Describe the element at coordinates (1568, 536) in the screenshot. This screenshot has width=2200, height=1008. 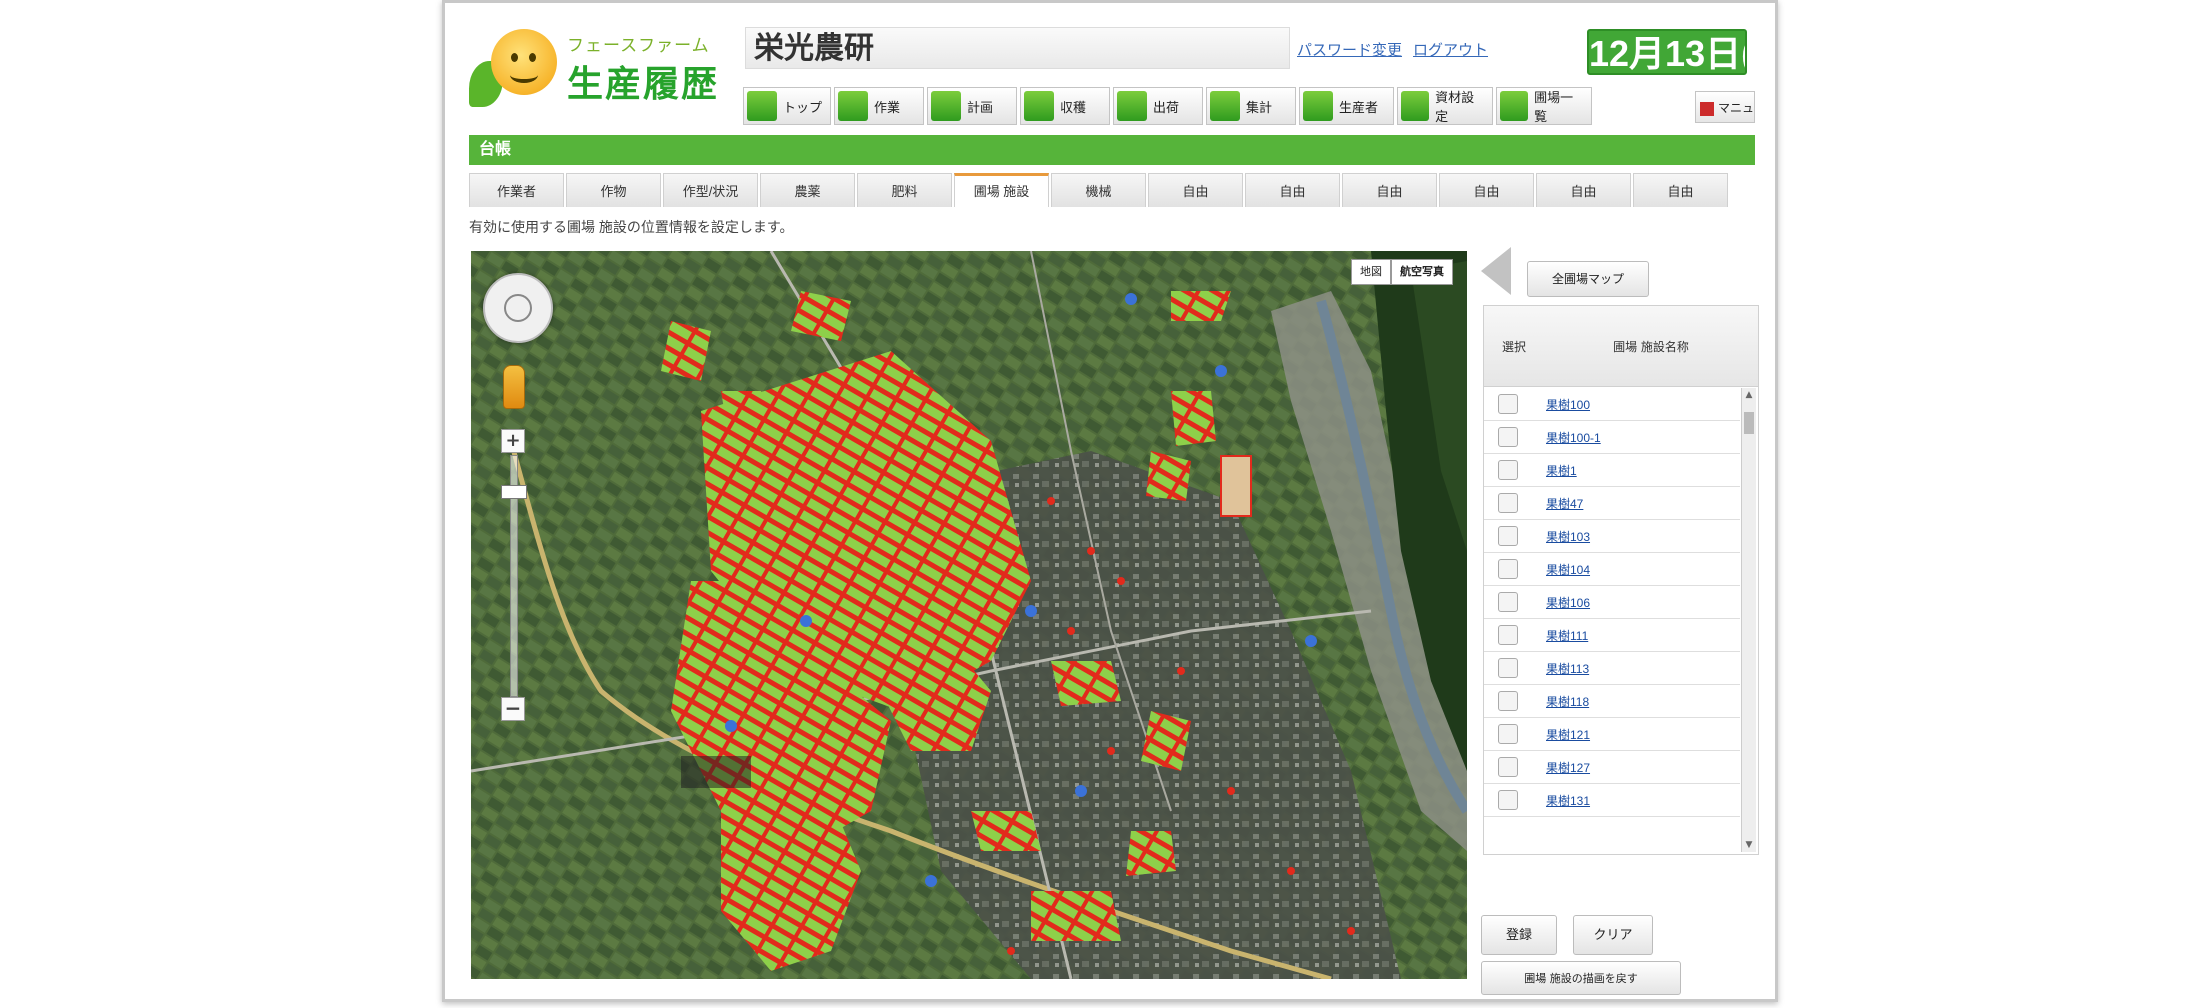
I see `field-link: 果樹103` at that location.